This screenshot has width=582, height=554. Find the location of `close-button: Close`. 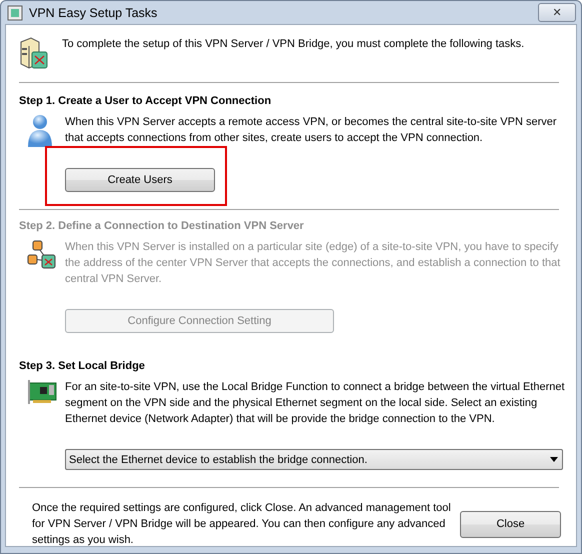

close-button: Close is located at coordinates (510, 524).